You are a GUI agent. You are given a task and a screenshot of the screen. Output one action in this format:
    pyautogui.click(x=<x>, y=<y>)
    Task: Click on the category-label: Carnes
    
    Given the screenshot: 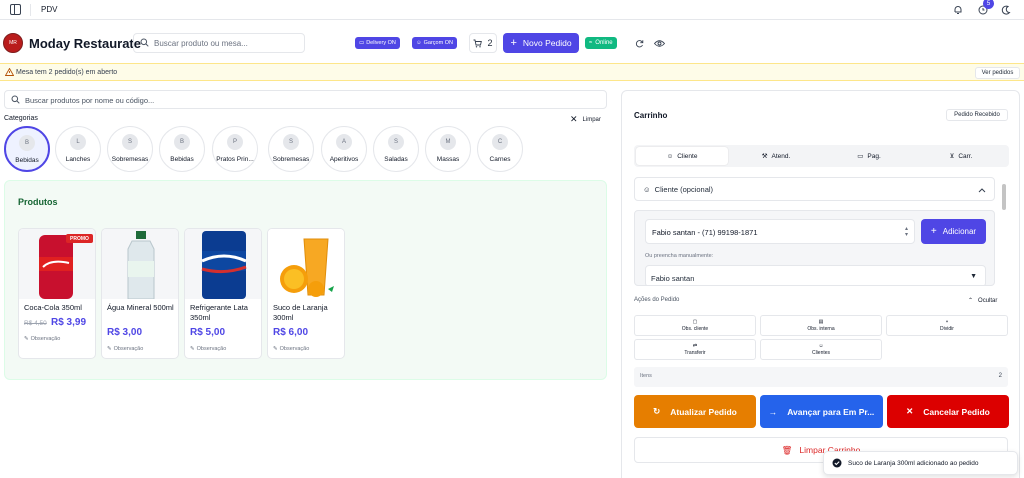 What is the action you would take?
    pyautogui.click(x=500, y=159)
    